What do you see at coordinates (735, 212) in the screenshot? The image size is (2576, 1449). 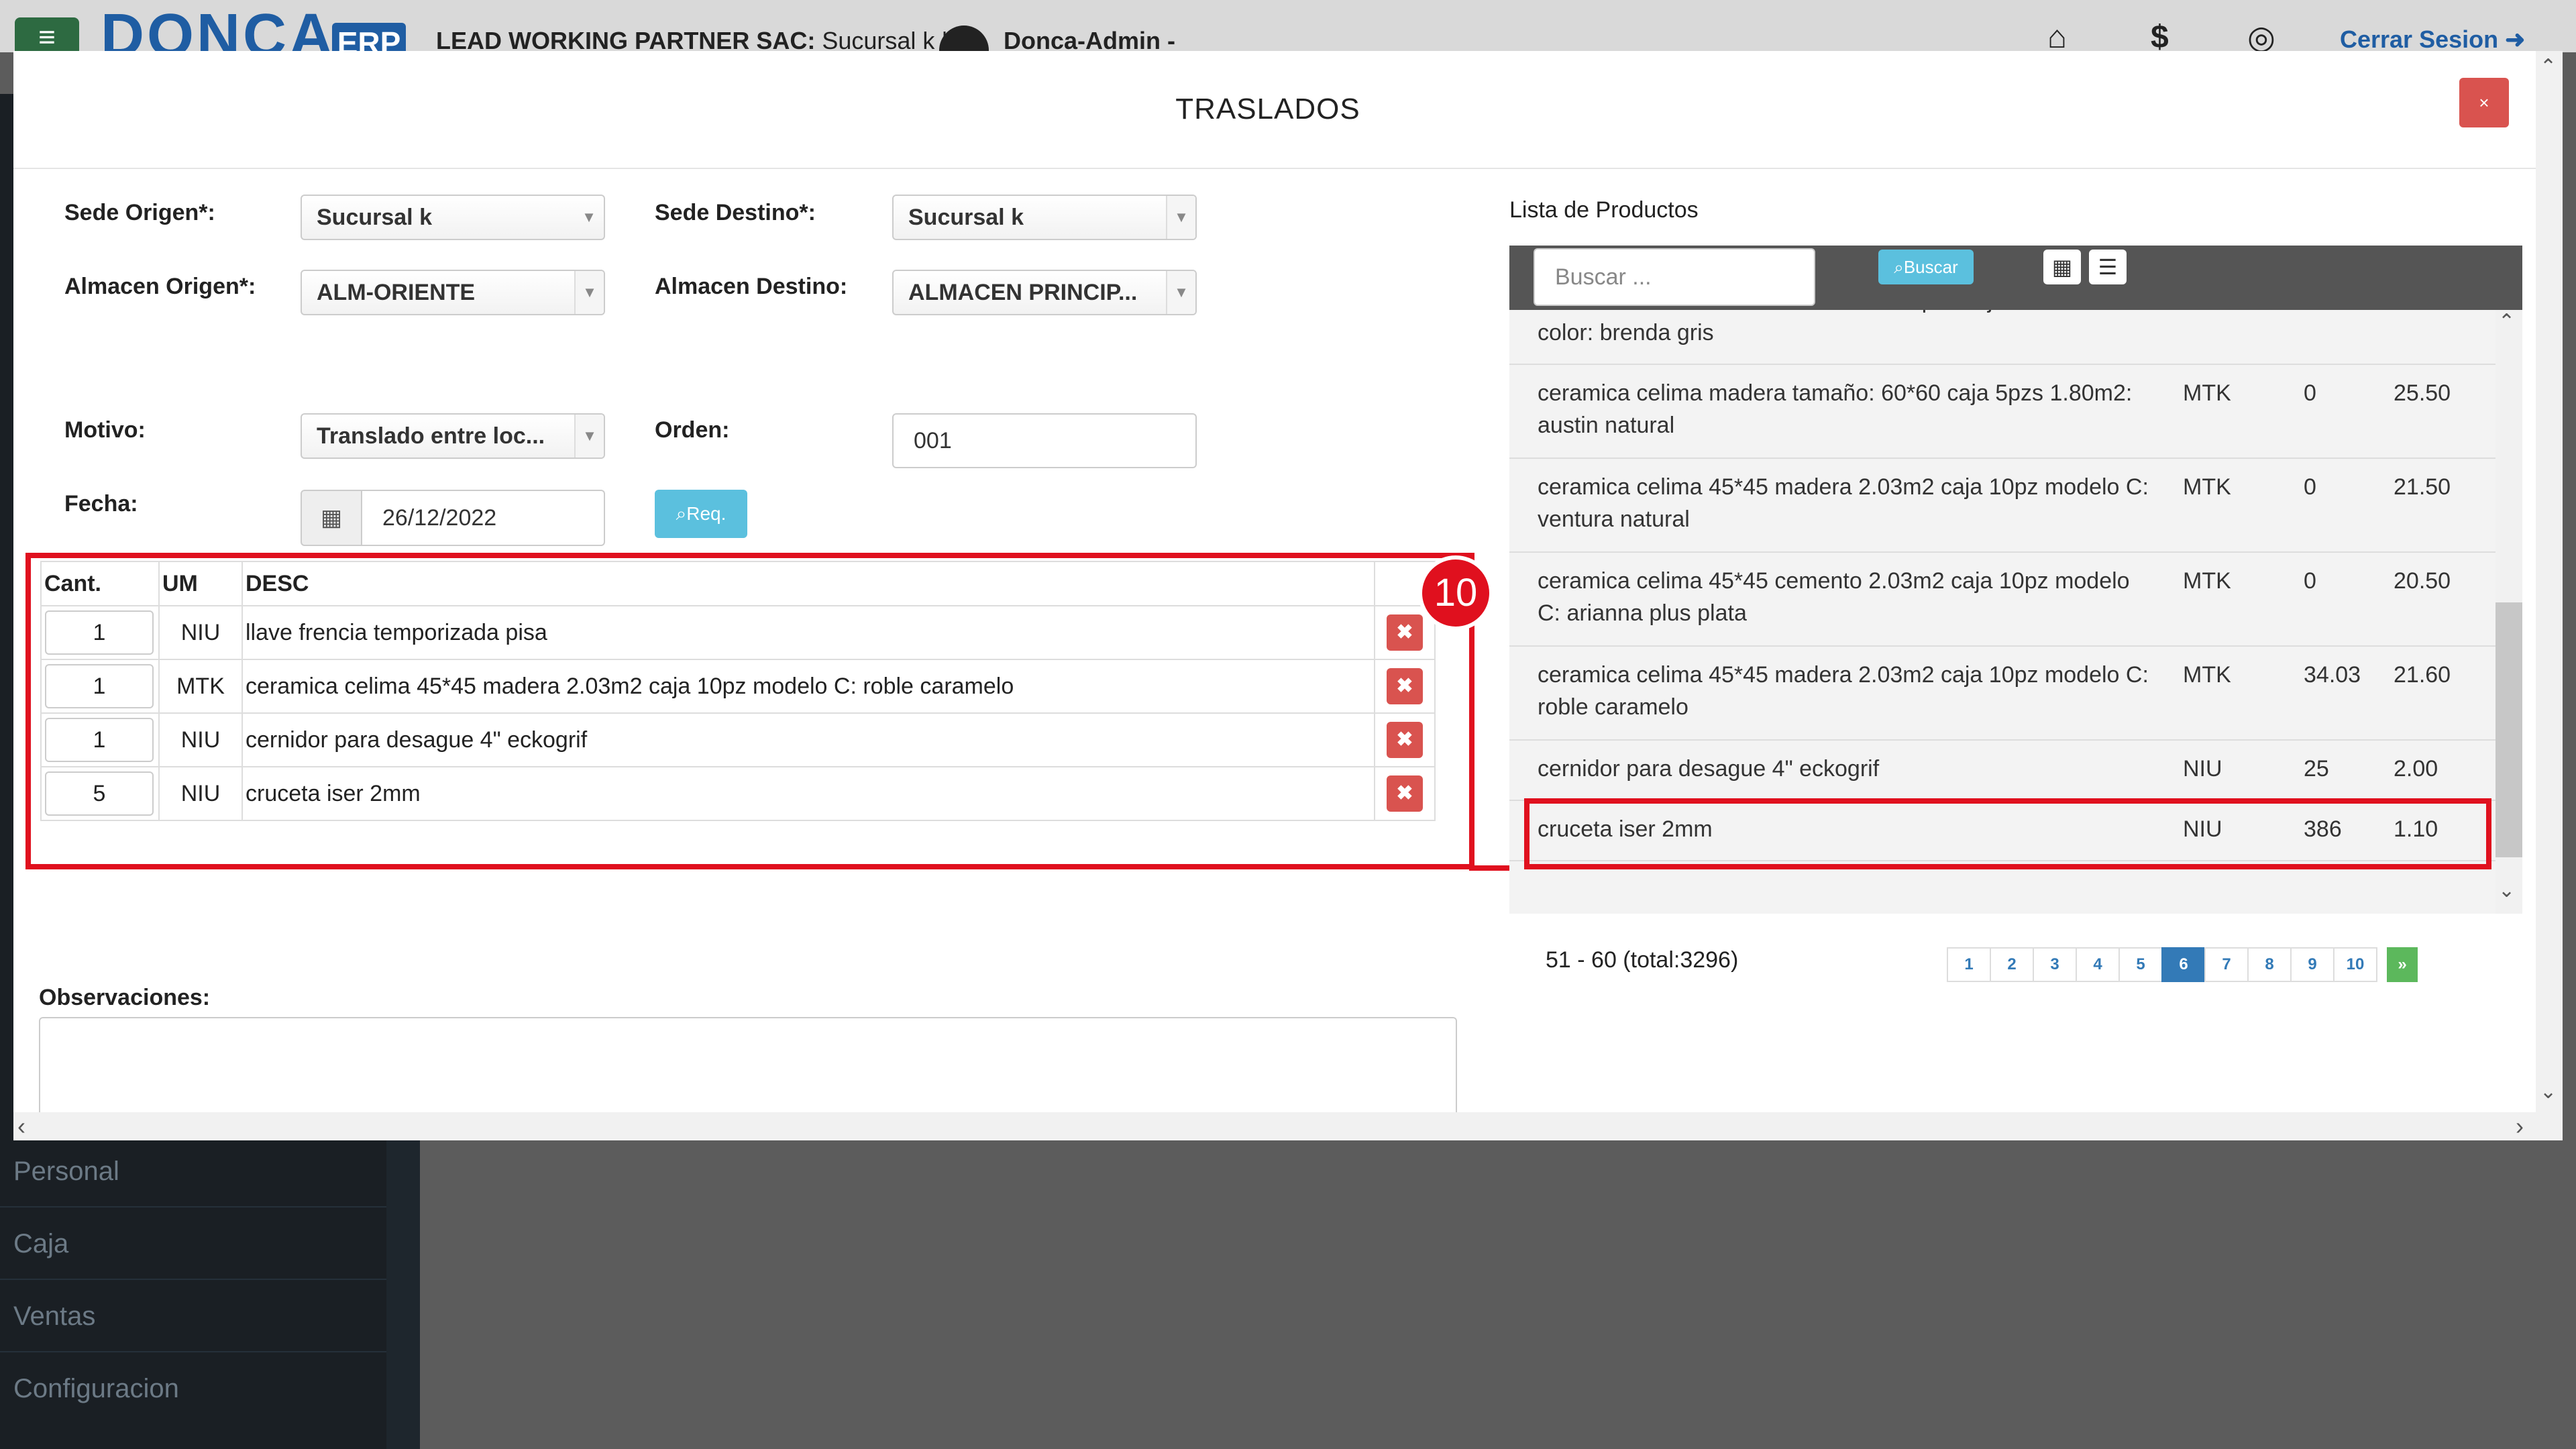 I see `sede-destino-label: Sede Destino*:` at bounding box center [735, 212].